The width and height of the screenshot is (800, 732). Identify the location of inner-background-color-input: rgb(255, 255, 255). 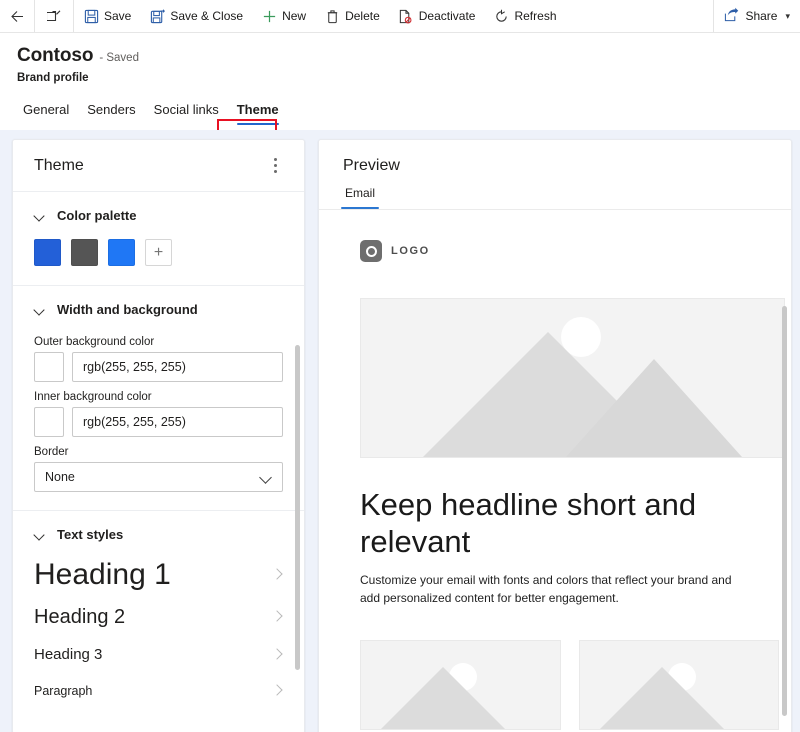
(177, 422).